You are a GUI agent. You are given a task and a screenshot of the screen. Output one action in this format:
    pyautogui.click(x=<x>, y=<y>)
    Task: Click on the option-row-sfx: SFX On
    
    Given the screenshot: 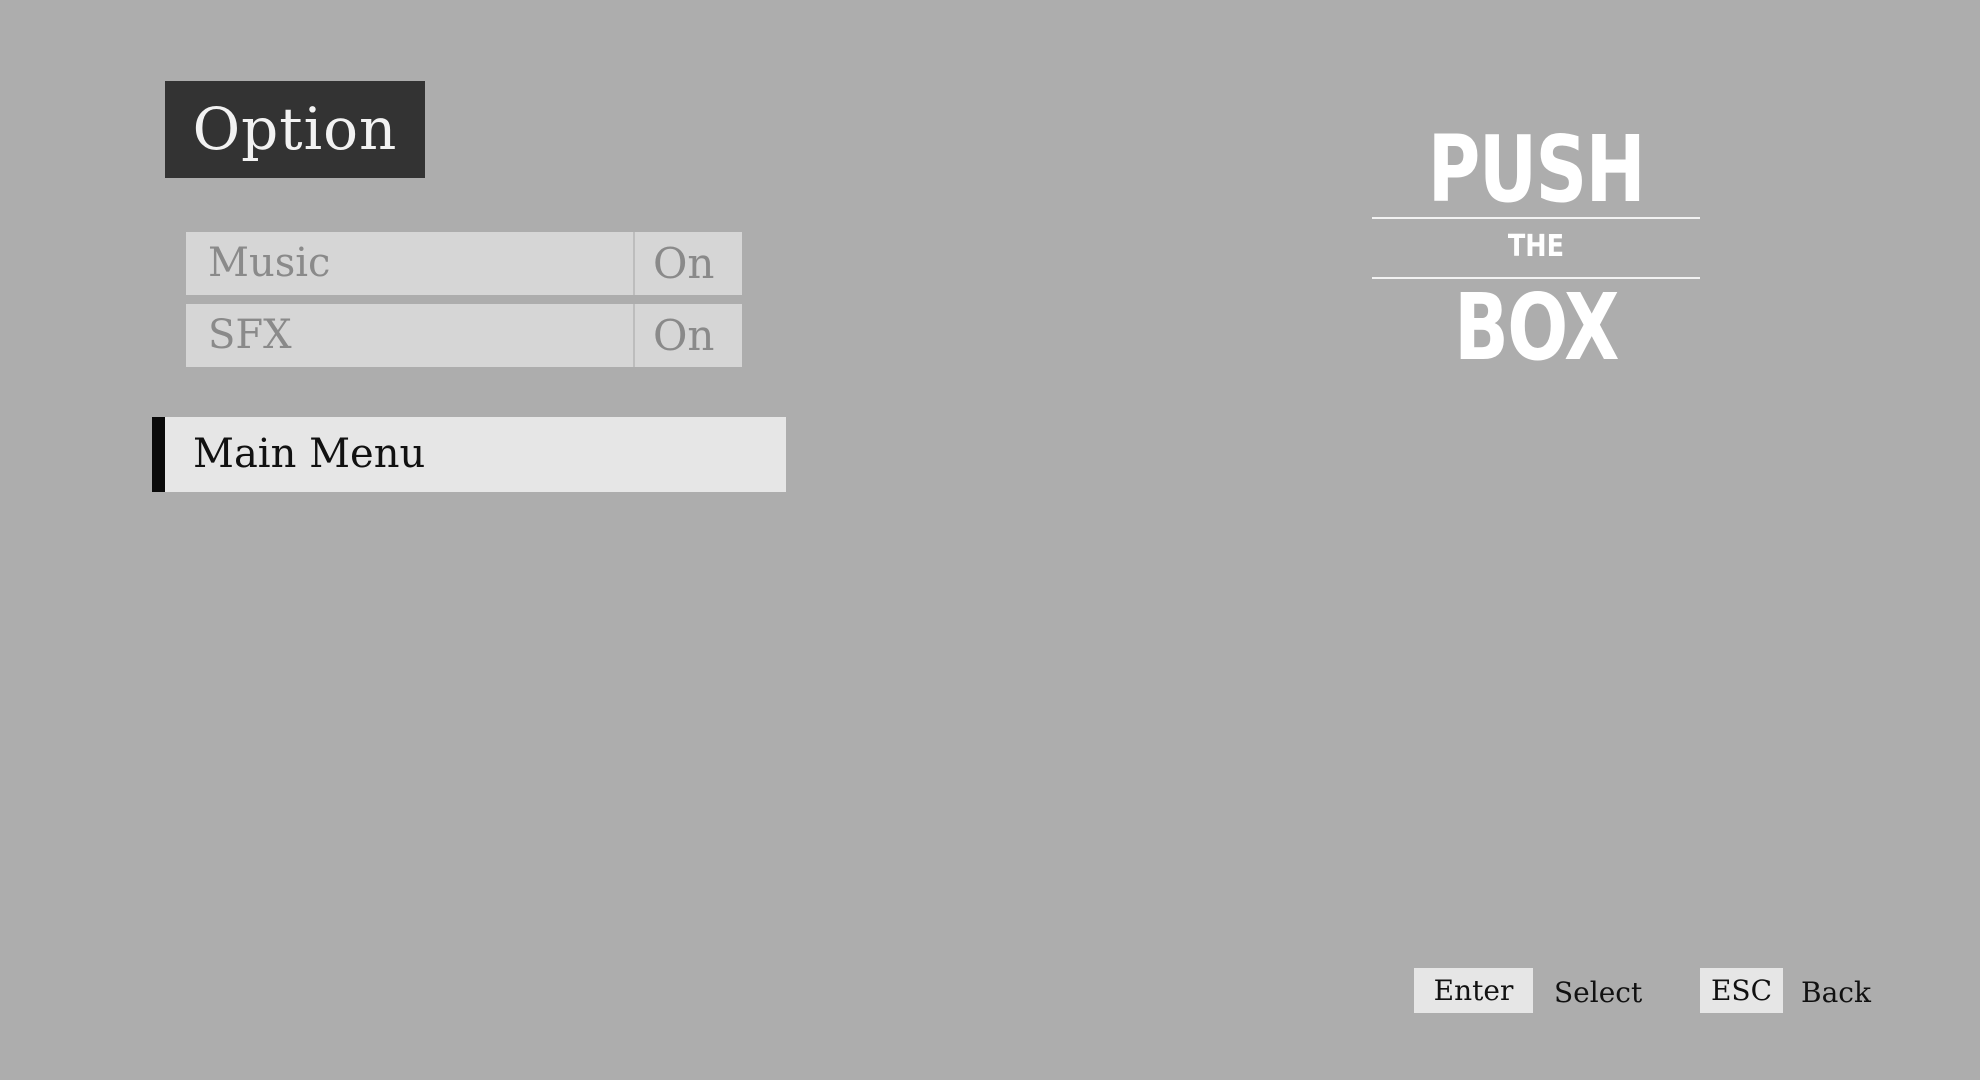 What is the action you would take?
    pyautogui.click(x=464, y=335)
    